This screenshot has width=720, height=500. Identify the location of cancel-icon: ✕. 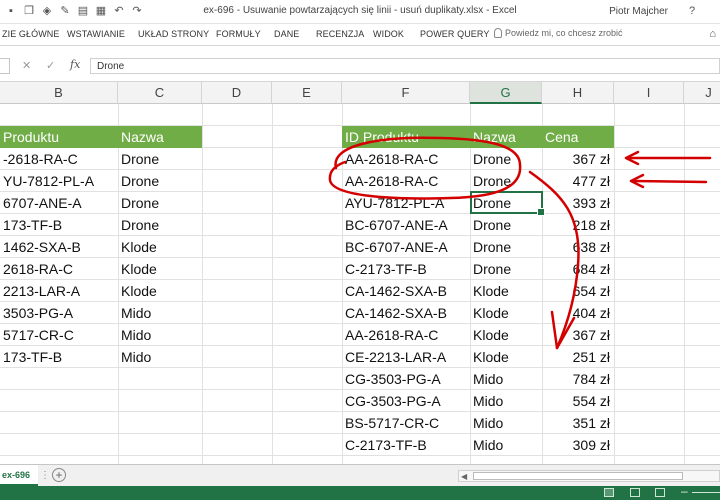
(26, 65).